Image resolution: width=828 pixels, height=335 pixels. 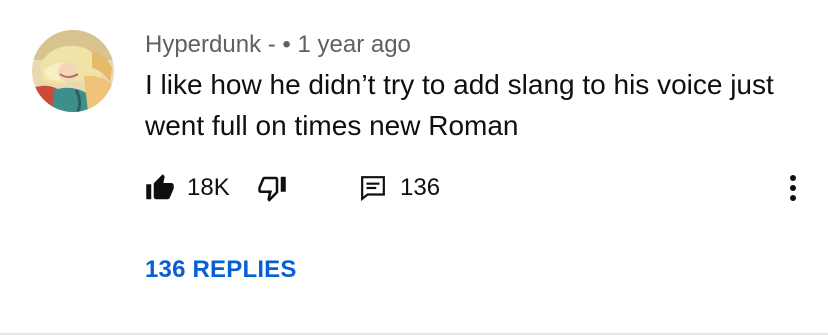 I want to click on avatar, so click(x=73, y=71).